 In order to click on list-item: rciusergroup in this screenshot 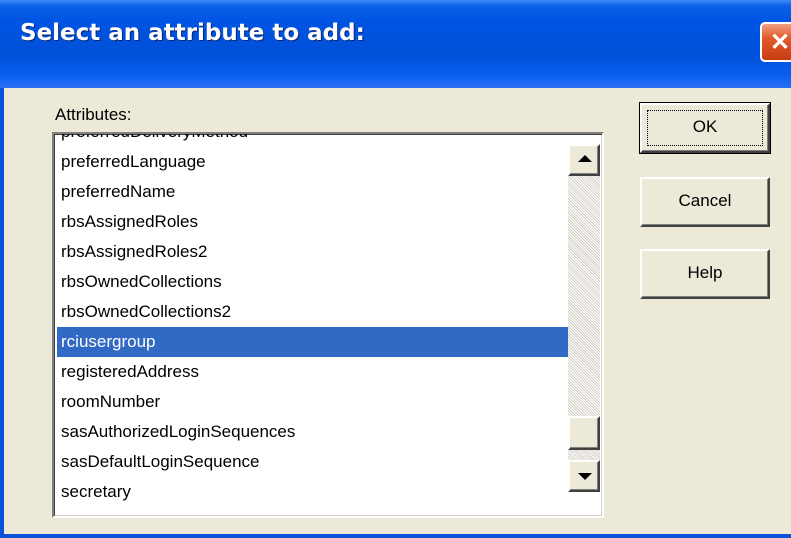, I will do `click(313, 342)`.